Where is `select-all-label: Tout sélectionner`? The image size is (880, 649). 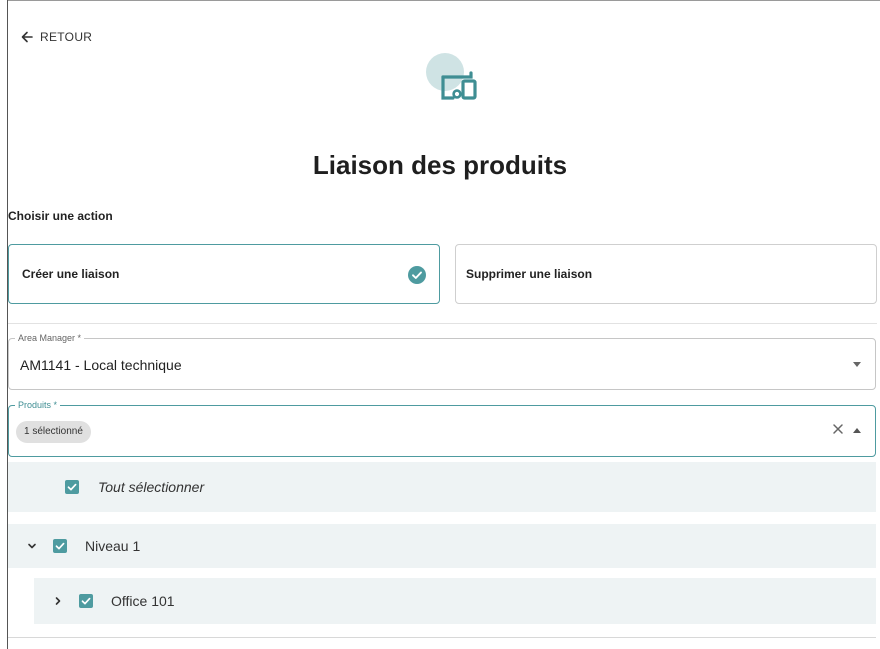 select-all-label: Tout sélectionner is located at coordinates (151, 487).